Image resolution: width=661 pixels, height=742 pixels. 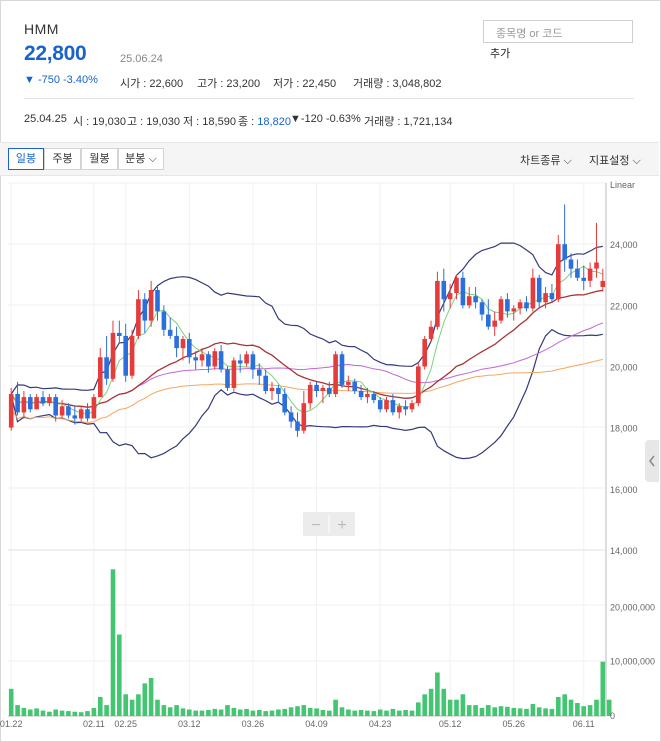 What do you see at coordinates (61, 80) in the screenshot?
I see `price-change: ▼ -750 -3.40%` at bounding box center [61, 80].